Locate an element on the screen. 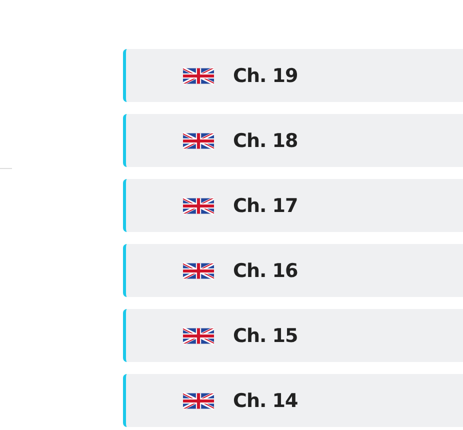 The image size is (463, 430). chapter-item: Ch. 14 is located at coordinates (293, 400).